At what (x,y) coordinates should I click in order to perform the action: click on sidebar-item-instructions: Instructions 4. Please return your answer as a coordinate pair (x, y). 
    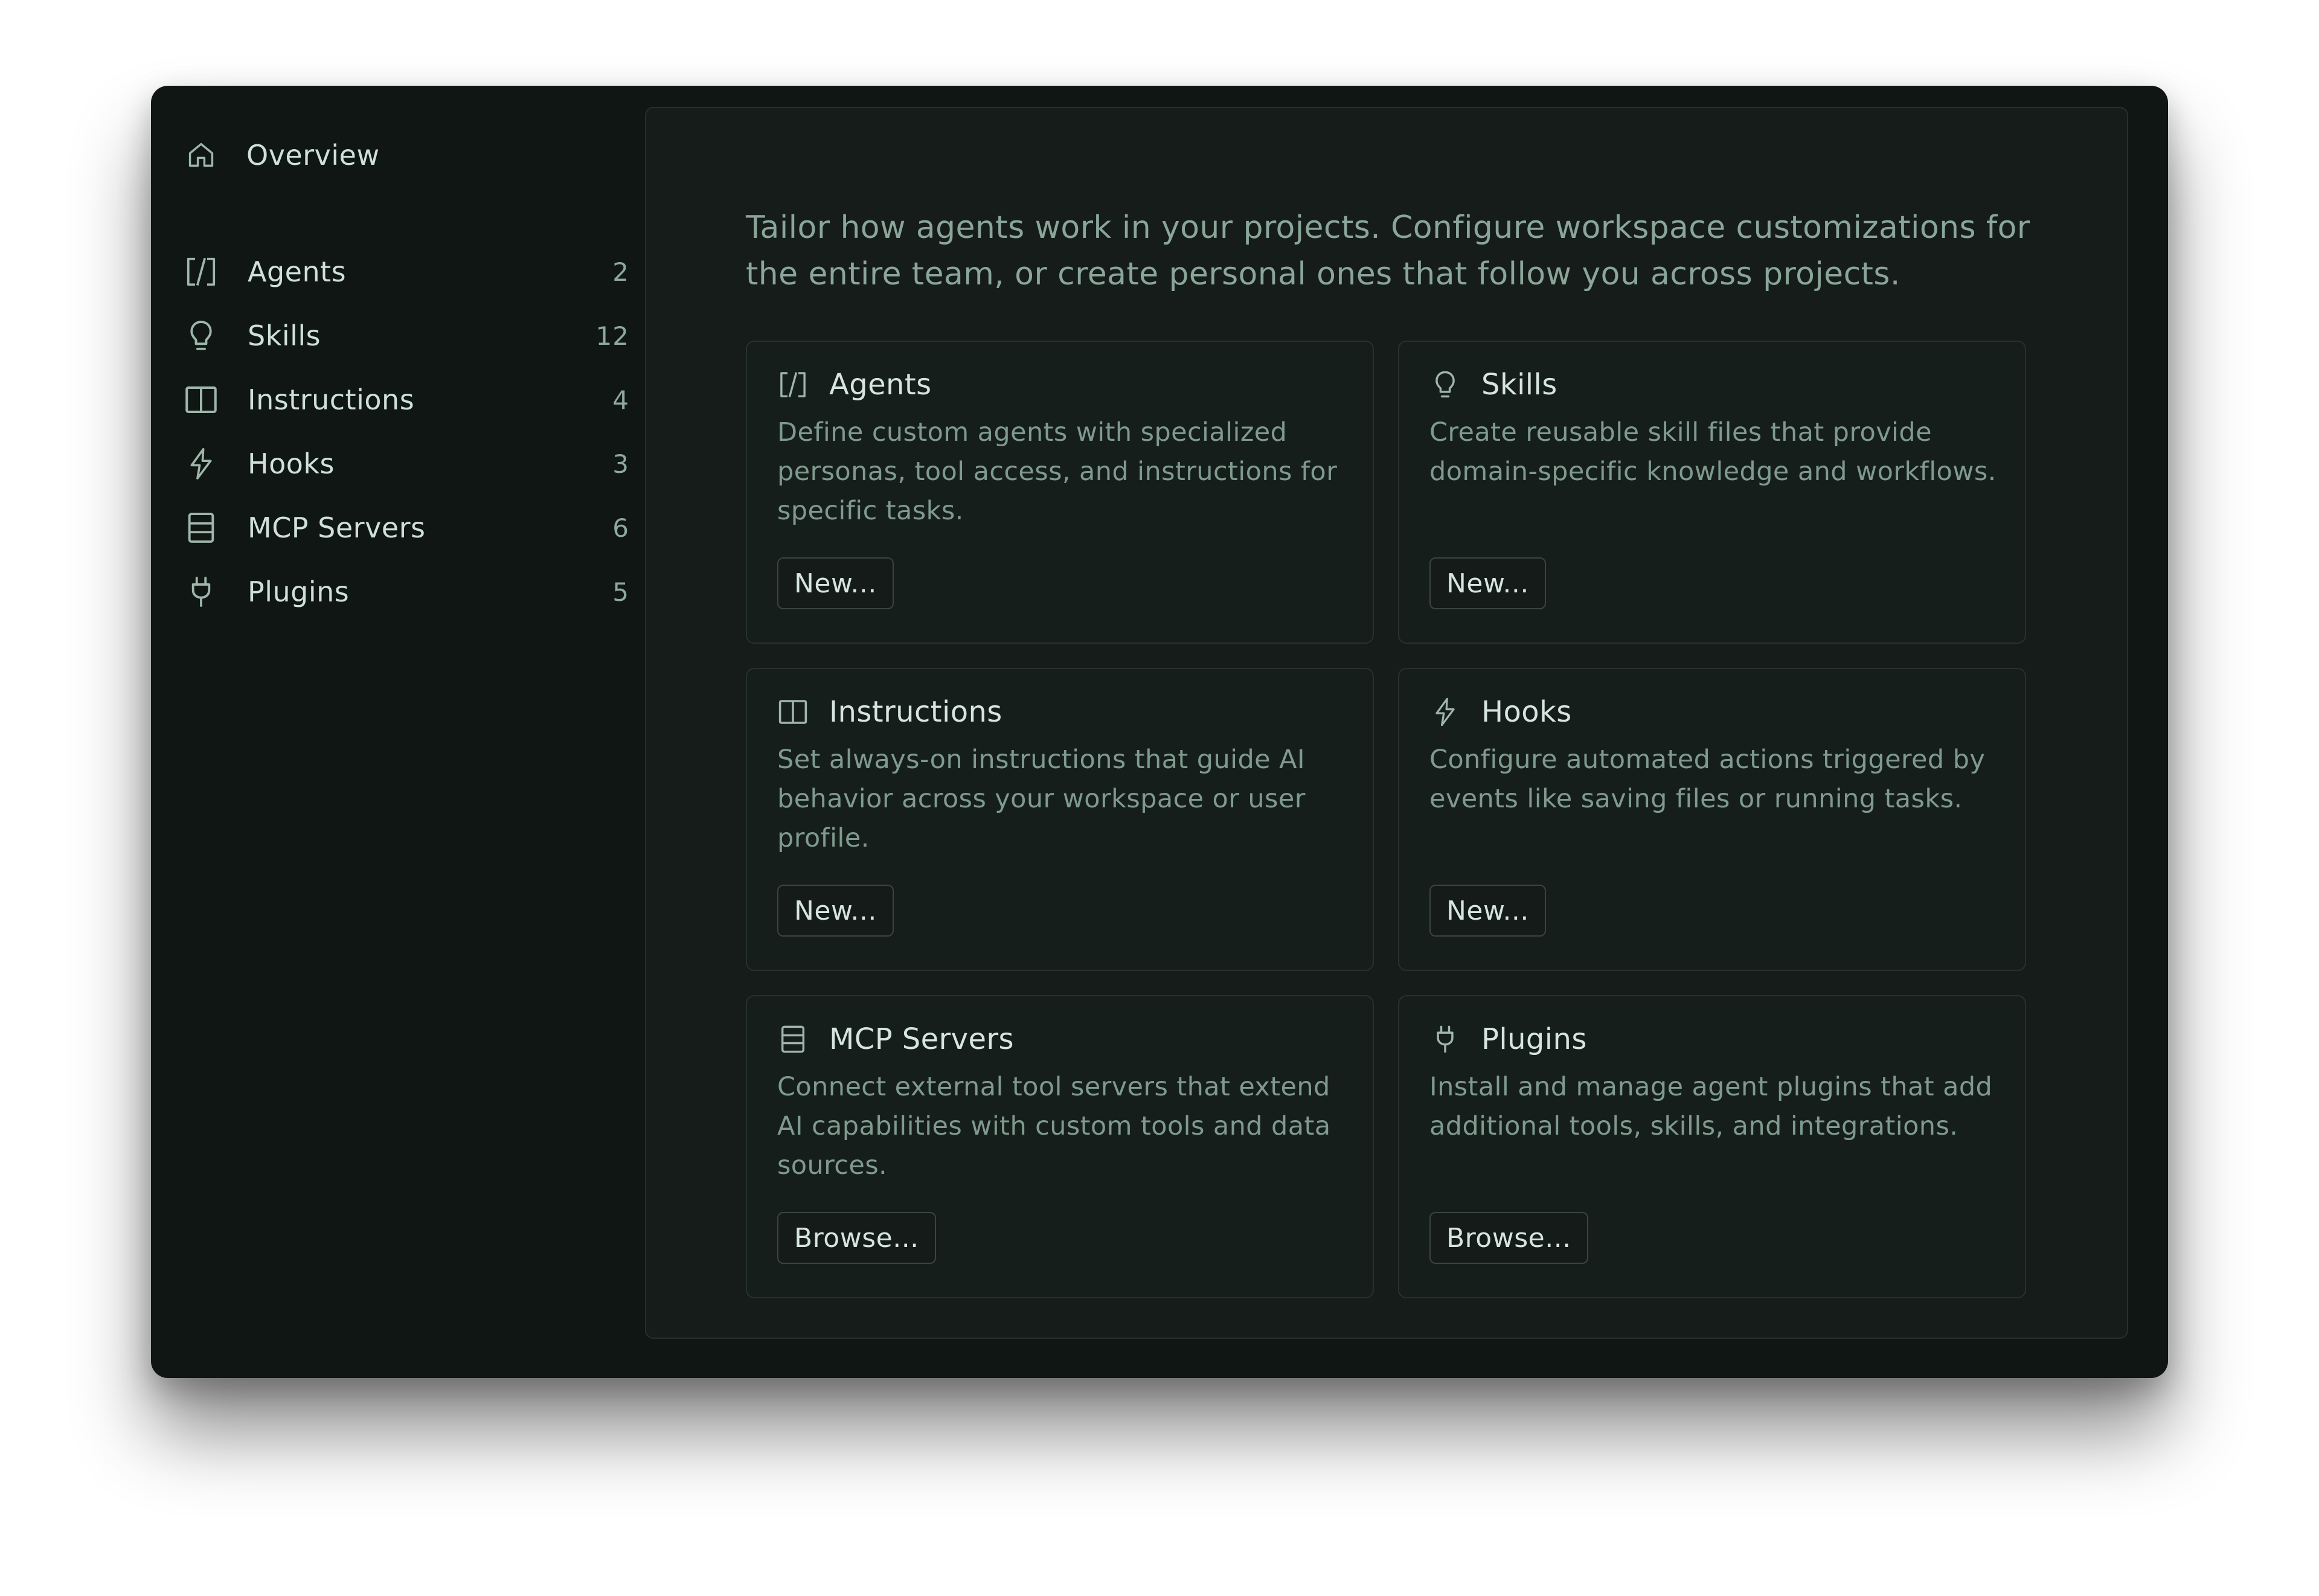
    Looking at the image, I should click on (406, 400).